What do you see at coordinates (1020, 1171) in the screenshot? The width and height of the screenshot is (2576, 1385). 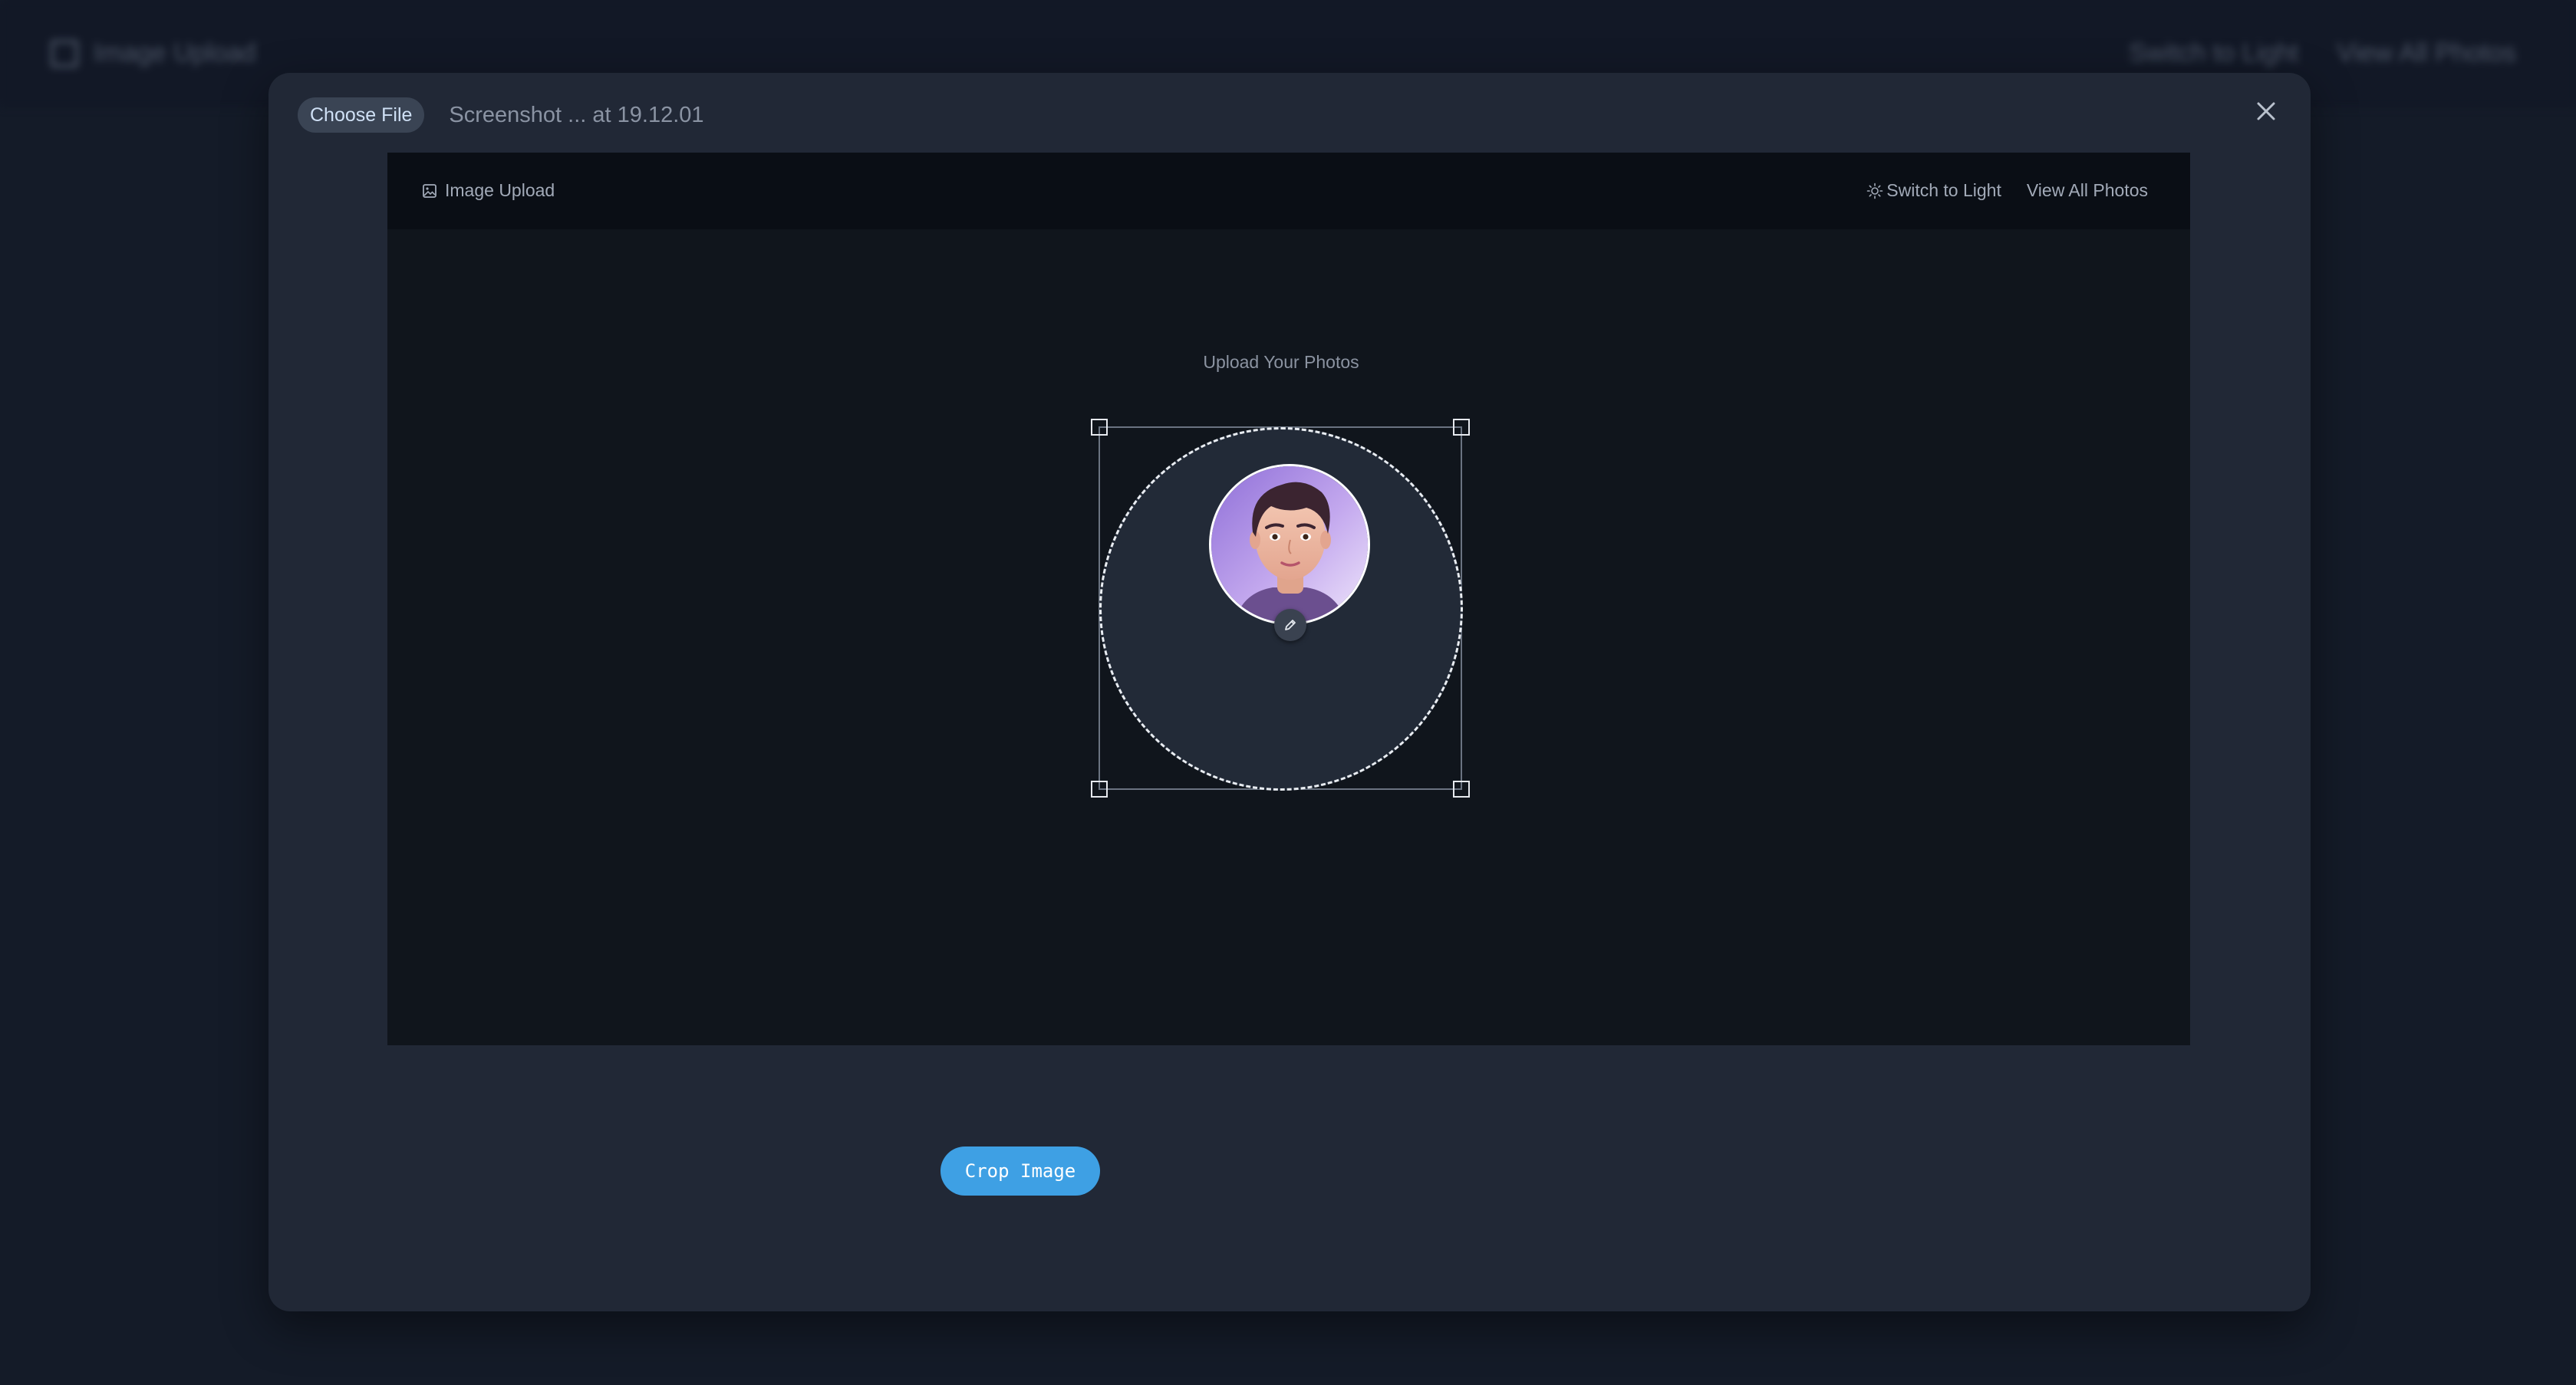 I see `crop-image-button: Crop Image` at bounding box center [1020, 1171].